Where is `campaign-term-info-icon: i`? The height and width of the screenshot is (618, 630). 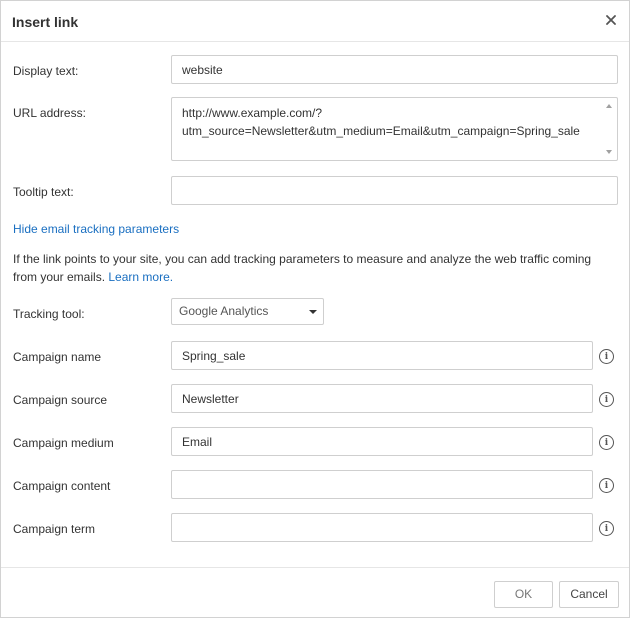 campaign-term-info-icon: i is located at coordinates (606, 528).